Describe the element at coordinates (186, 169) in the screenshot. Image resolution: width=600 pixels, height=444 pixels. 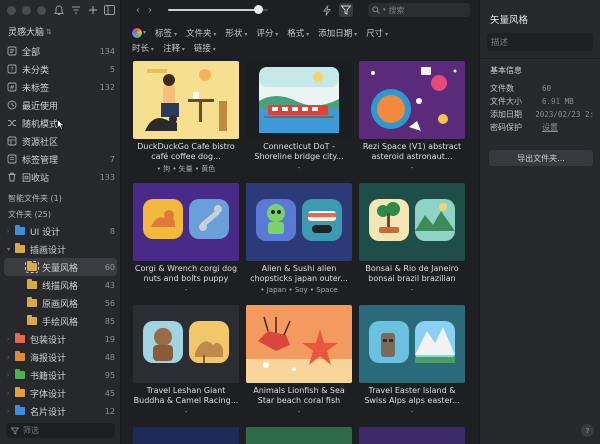
I see `asset-tags: • 狗 • 矢量 • 黄色` at that location.